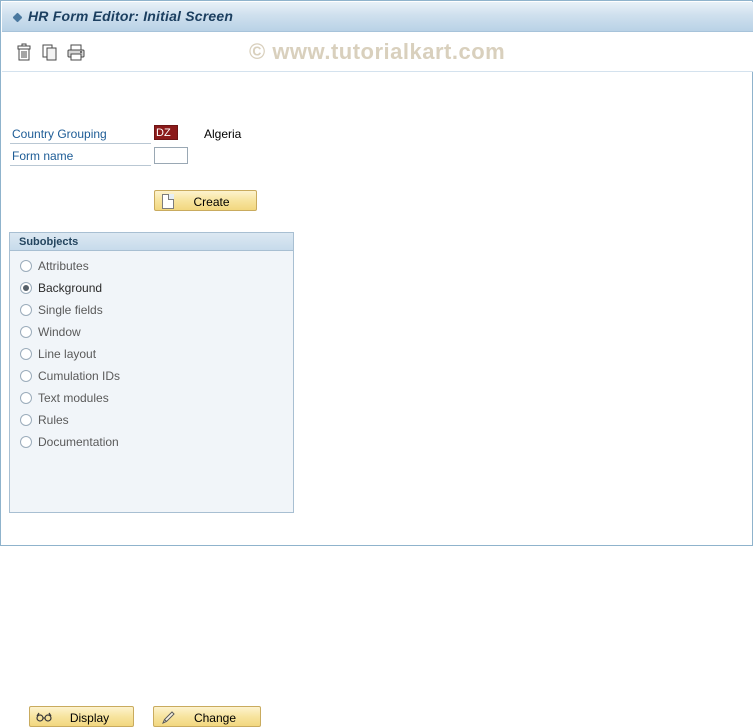 The height and width of the screenshot is (728, 753). Describe the element at coordinates (70, 288) in the screenshot. I see `radio-label: Background` at that location.